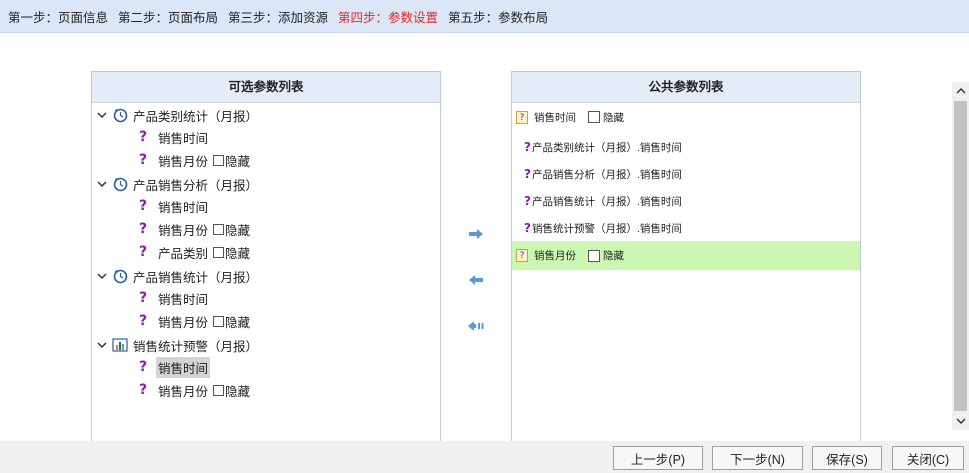  I want to click on tree-item-selected: ? 销售时间, so click(173, 367).